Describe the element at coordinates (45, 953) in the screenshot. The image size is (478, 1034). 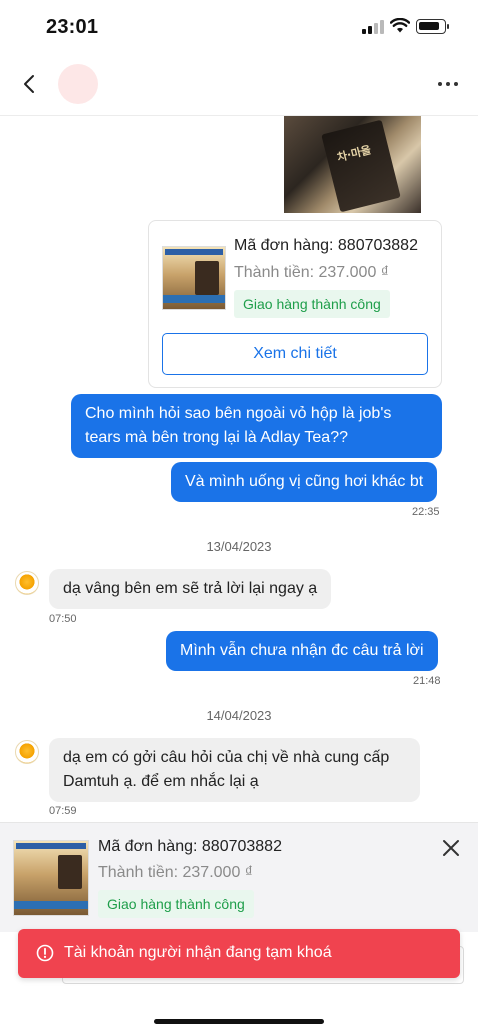
I see `error-circle-icon` at that location.